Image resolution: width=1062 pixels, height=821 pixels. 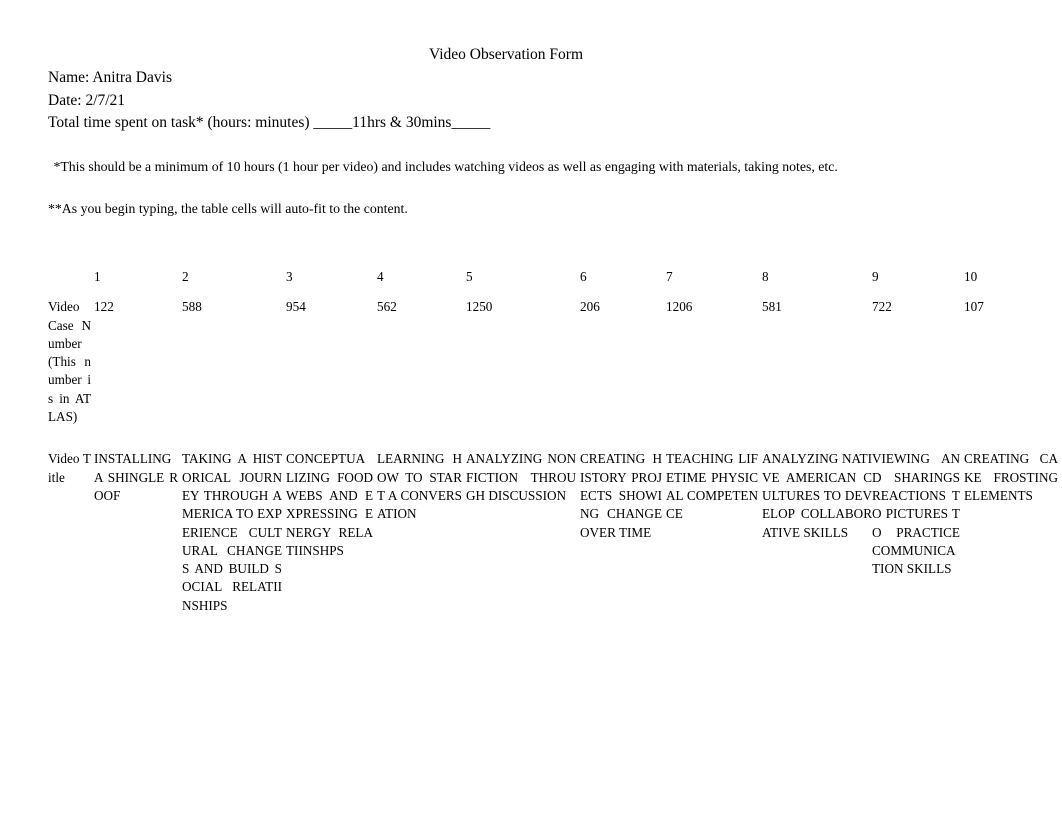 I want to click on video-title-5: ANALYZING NONFICTION THROUGH DISCUSSION, so click(x=521, y=477).